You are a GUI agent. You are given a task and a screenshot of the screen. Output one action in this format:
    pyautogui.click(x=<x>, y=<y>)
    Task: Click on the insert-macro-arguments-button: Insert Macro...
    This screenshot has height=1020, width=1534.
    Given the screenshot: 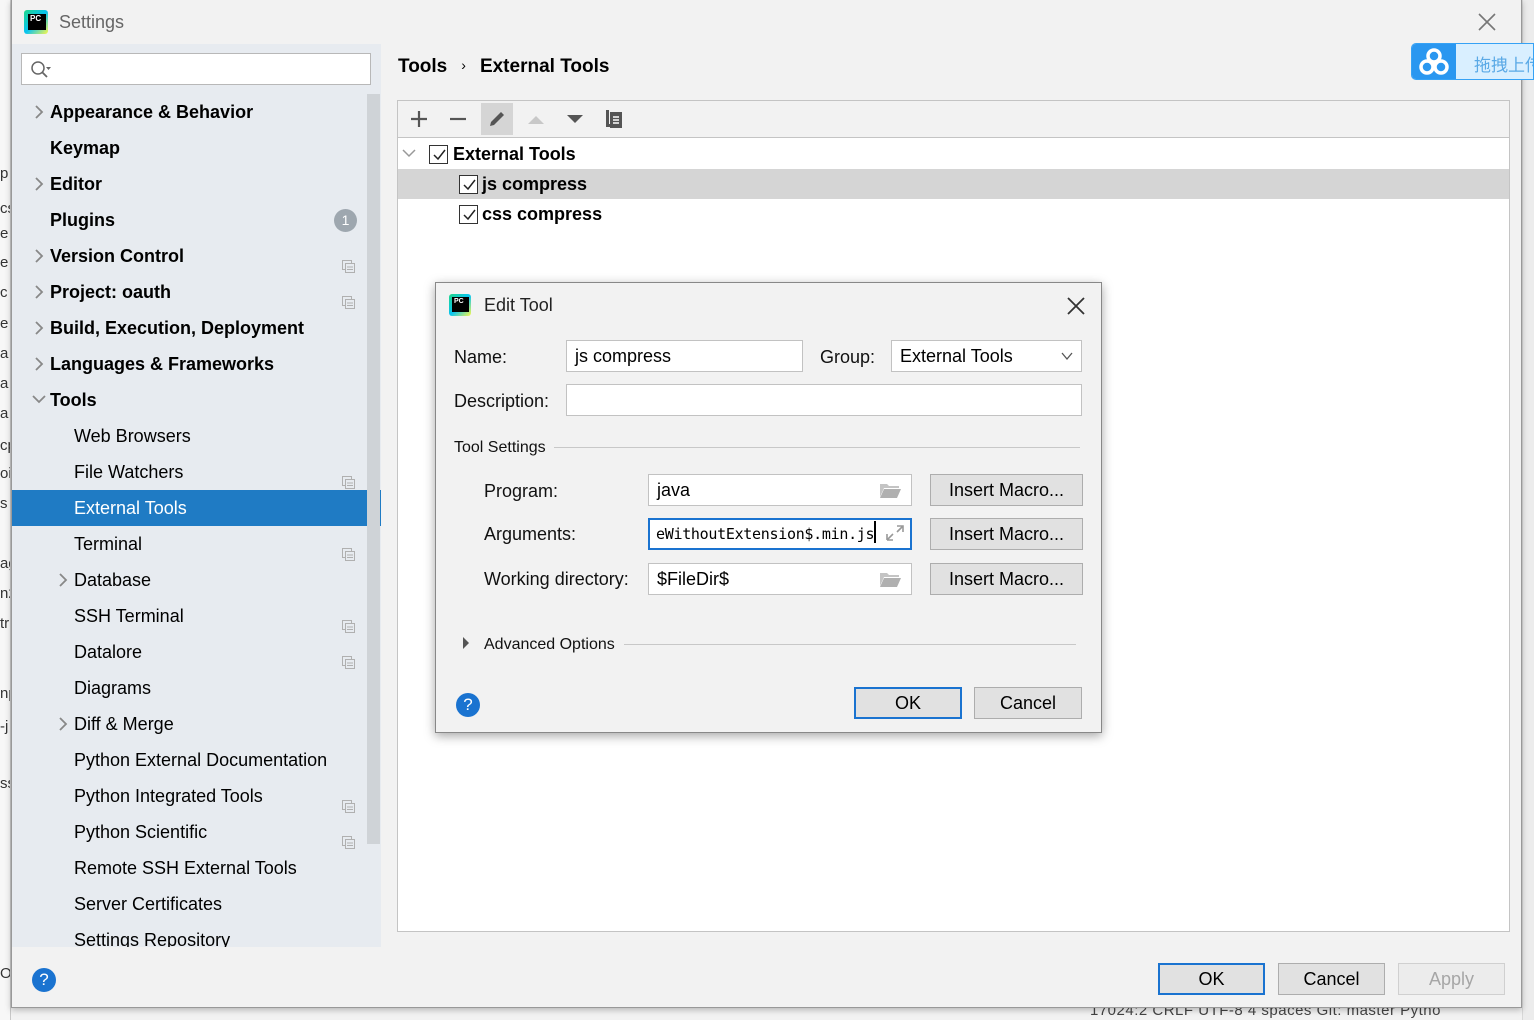 What is the action you would take?
    pyautogui.click(x=1006, y=534)
    